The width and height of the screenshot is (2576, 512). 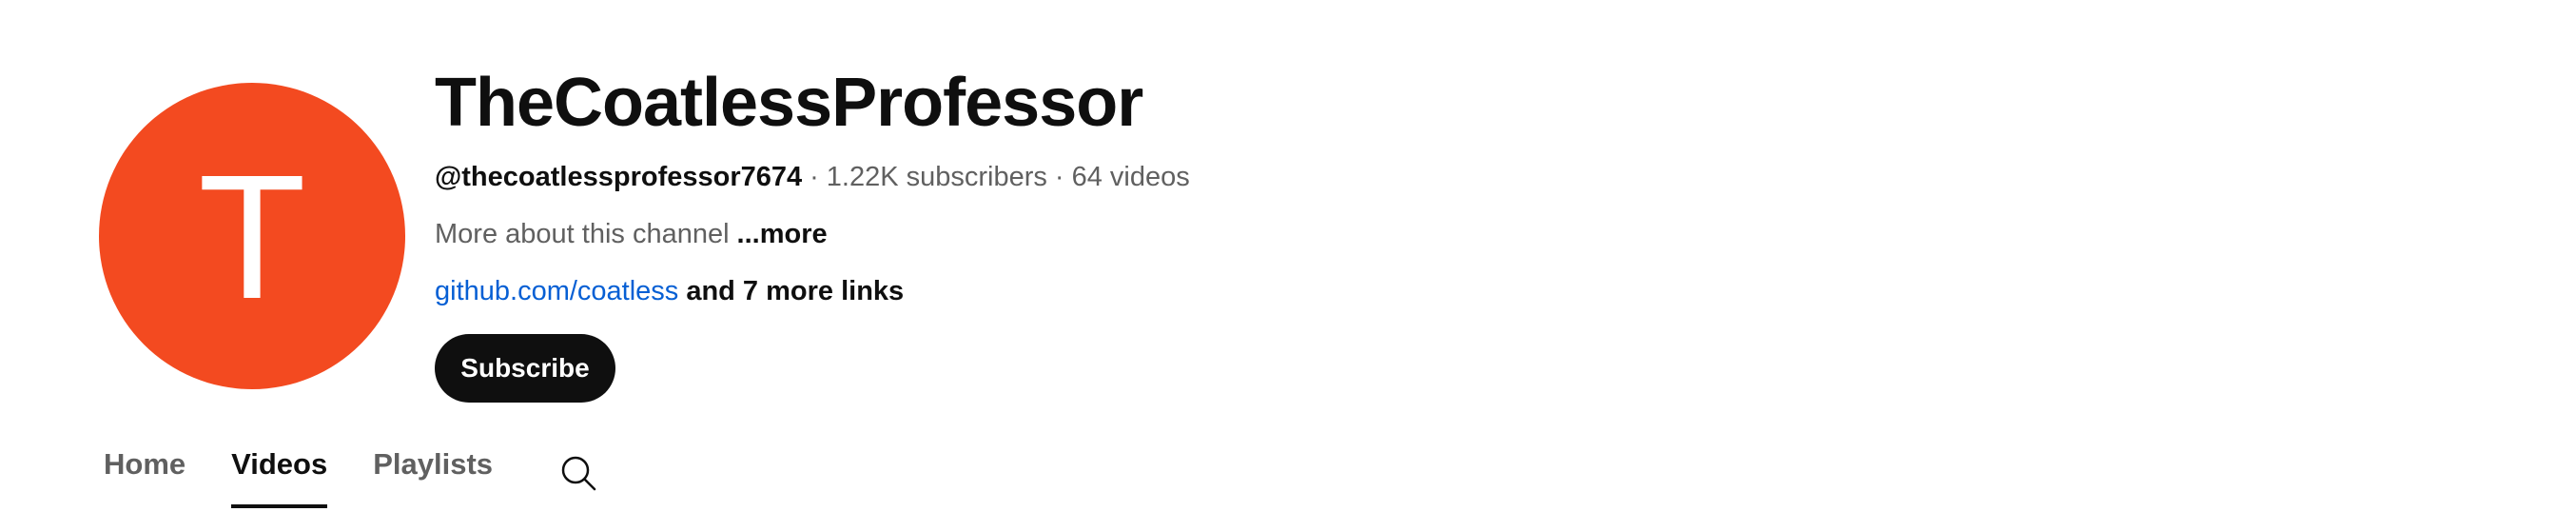 I want to click on avatar-letter: T, so click(x=252, y=237).